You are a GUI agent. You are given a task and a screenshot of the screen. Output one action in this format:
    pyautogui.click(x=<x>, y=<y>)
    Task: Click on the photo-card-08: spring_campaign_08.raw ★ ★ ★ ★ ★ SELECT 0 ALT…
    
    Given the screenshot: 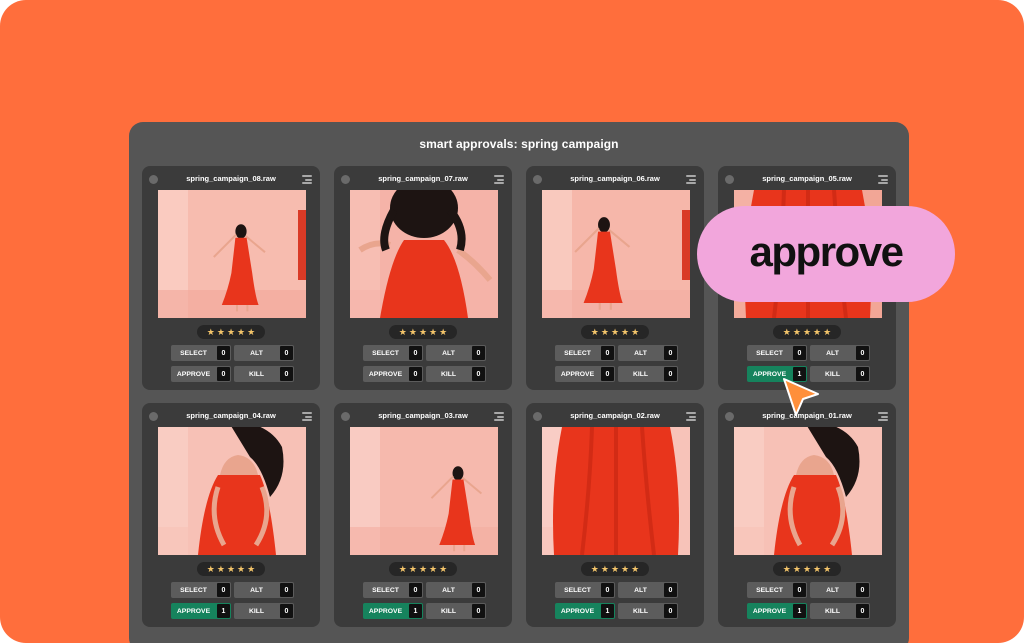 What is the action you would take?
    pyautogui.click(x=231, y=278)
    